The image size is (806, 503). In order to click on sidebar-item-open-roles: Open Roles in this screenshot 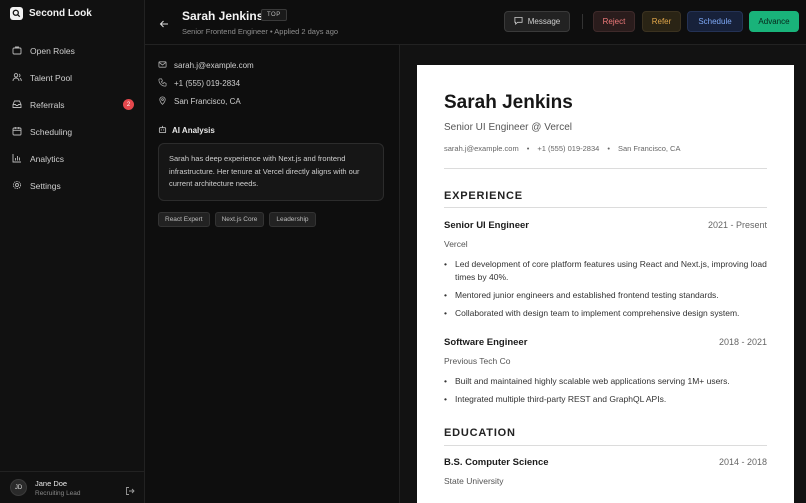, I will do `click(72, 50)`.